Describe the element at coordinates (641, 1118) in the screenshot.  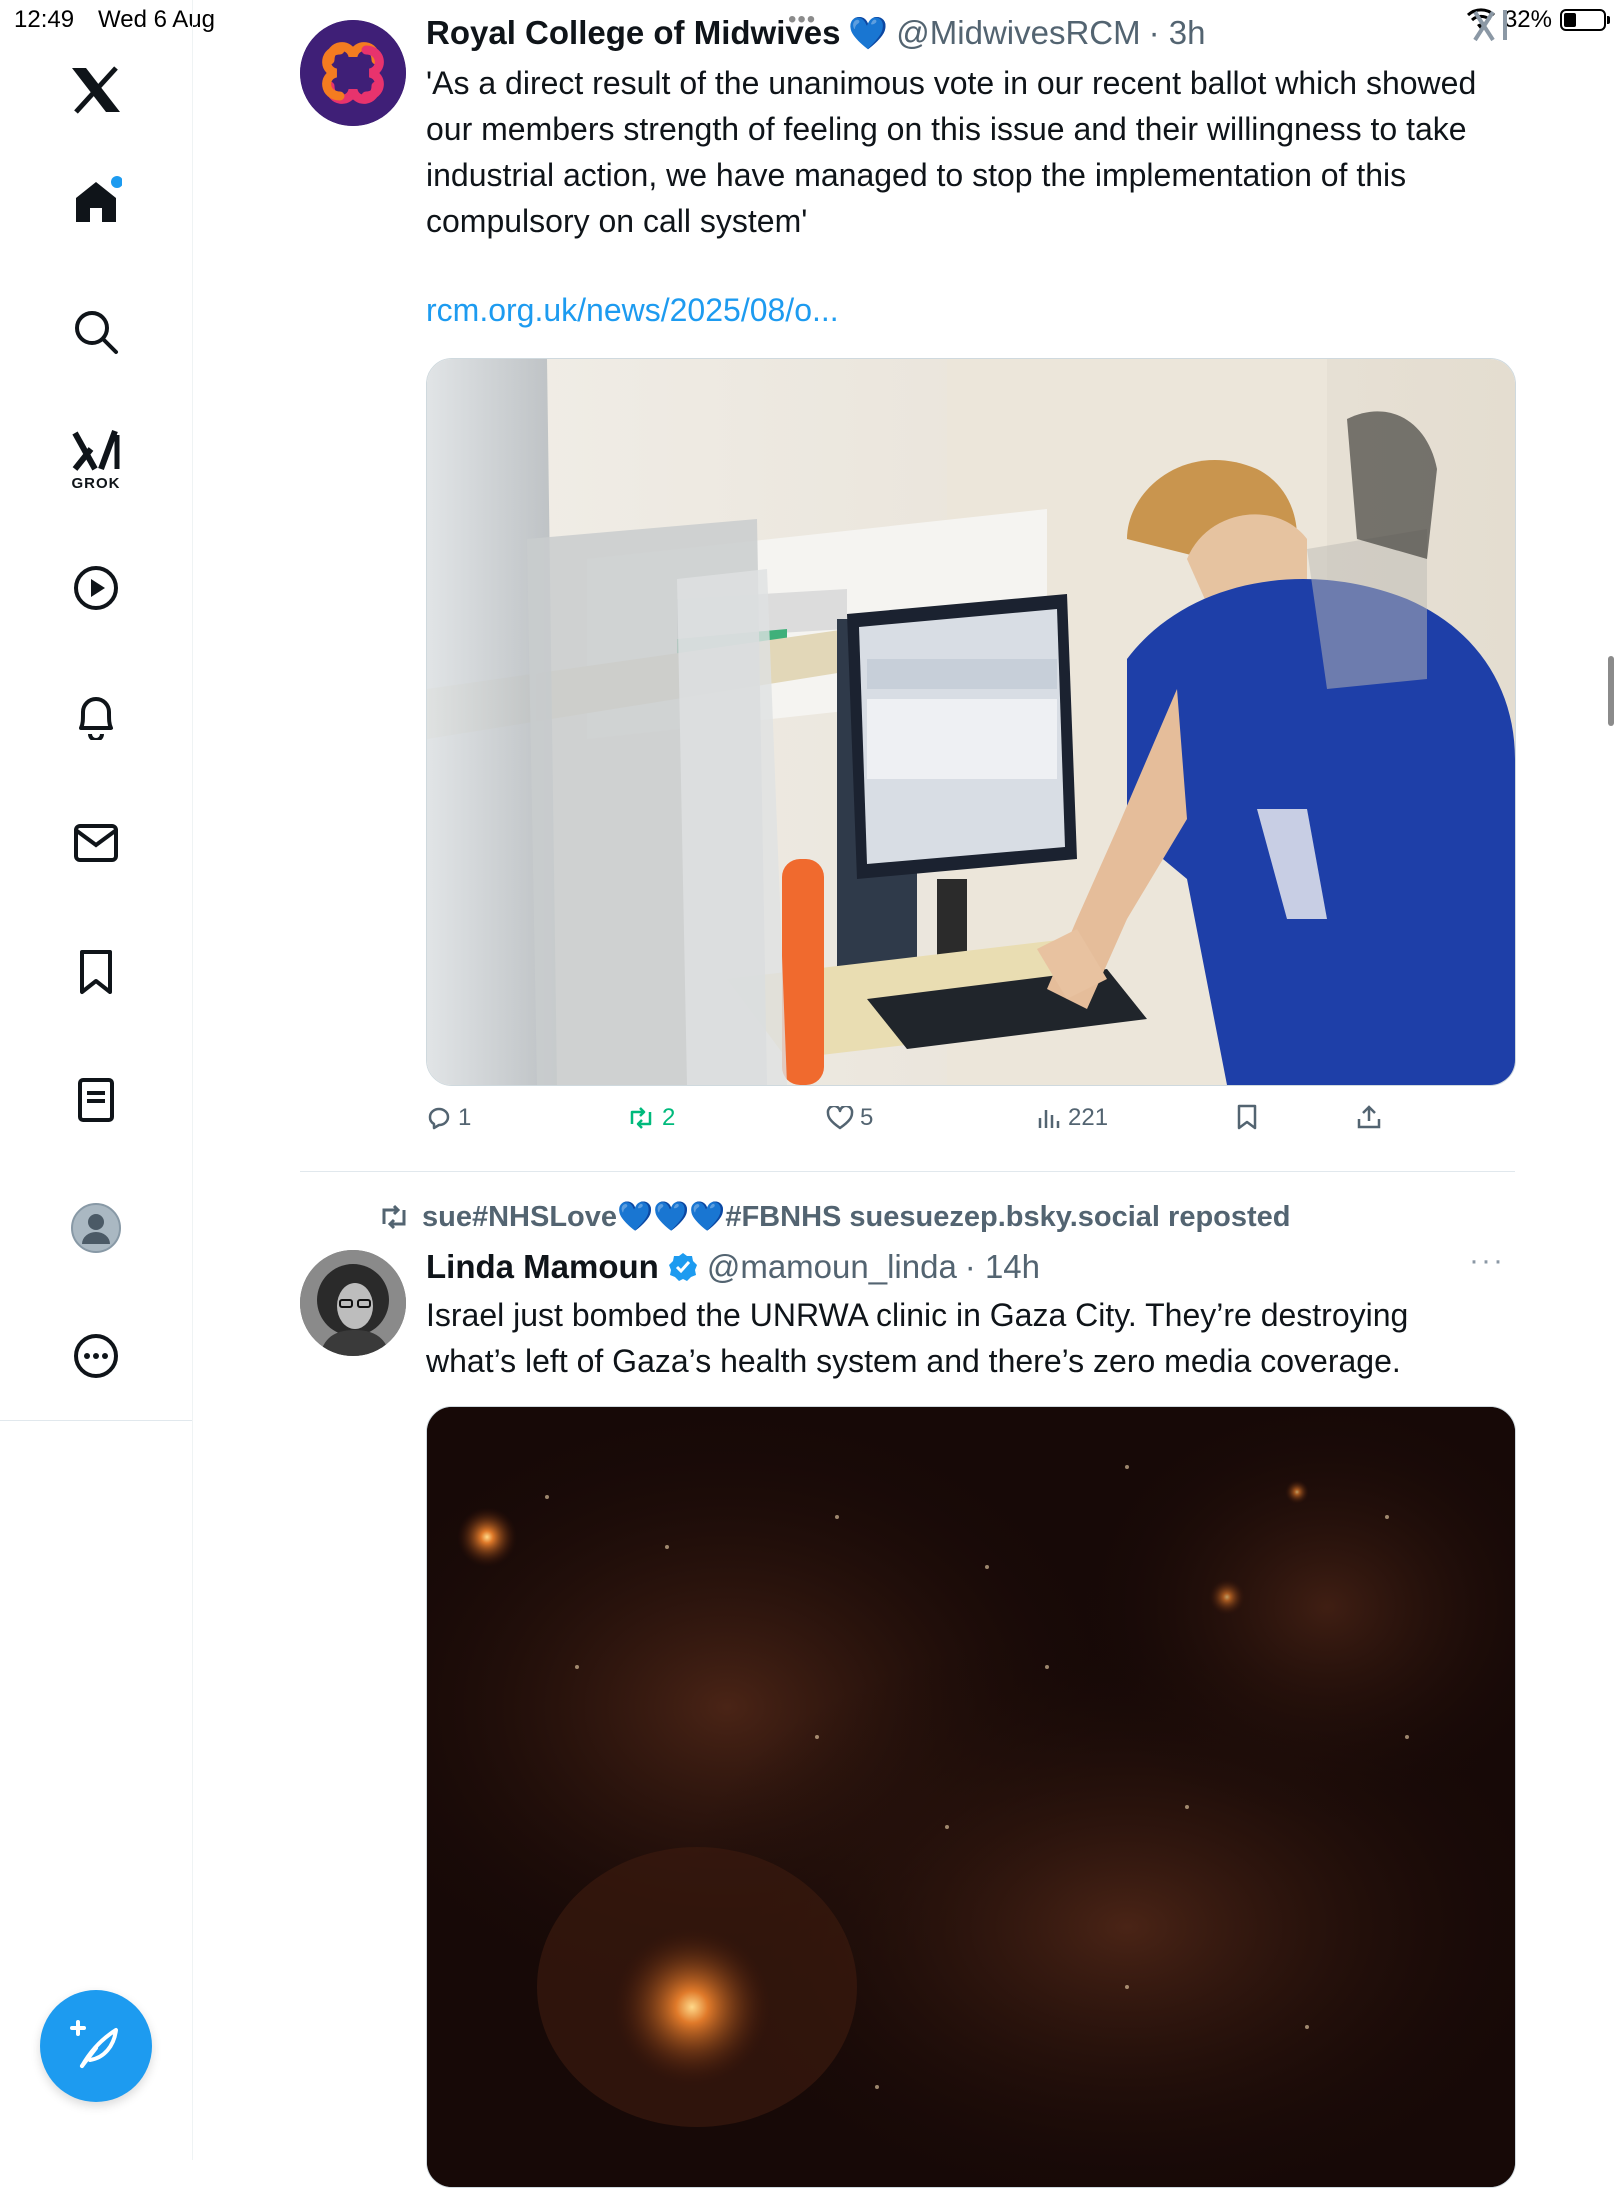
I see `repost-icon` at that location.